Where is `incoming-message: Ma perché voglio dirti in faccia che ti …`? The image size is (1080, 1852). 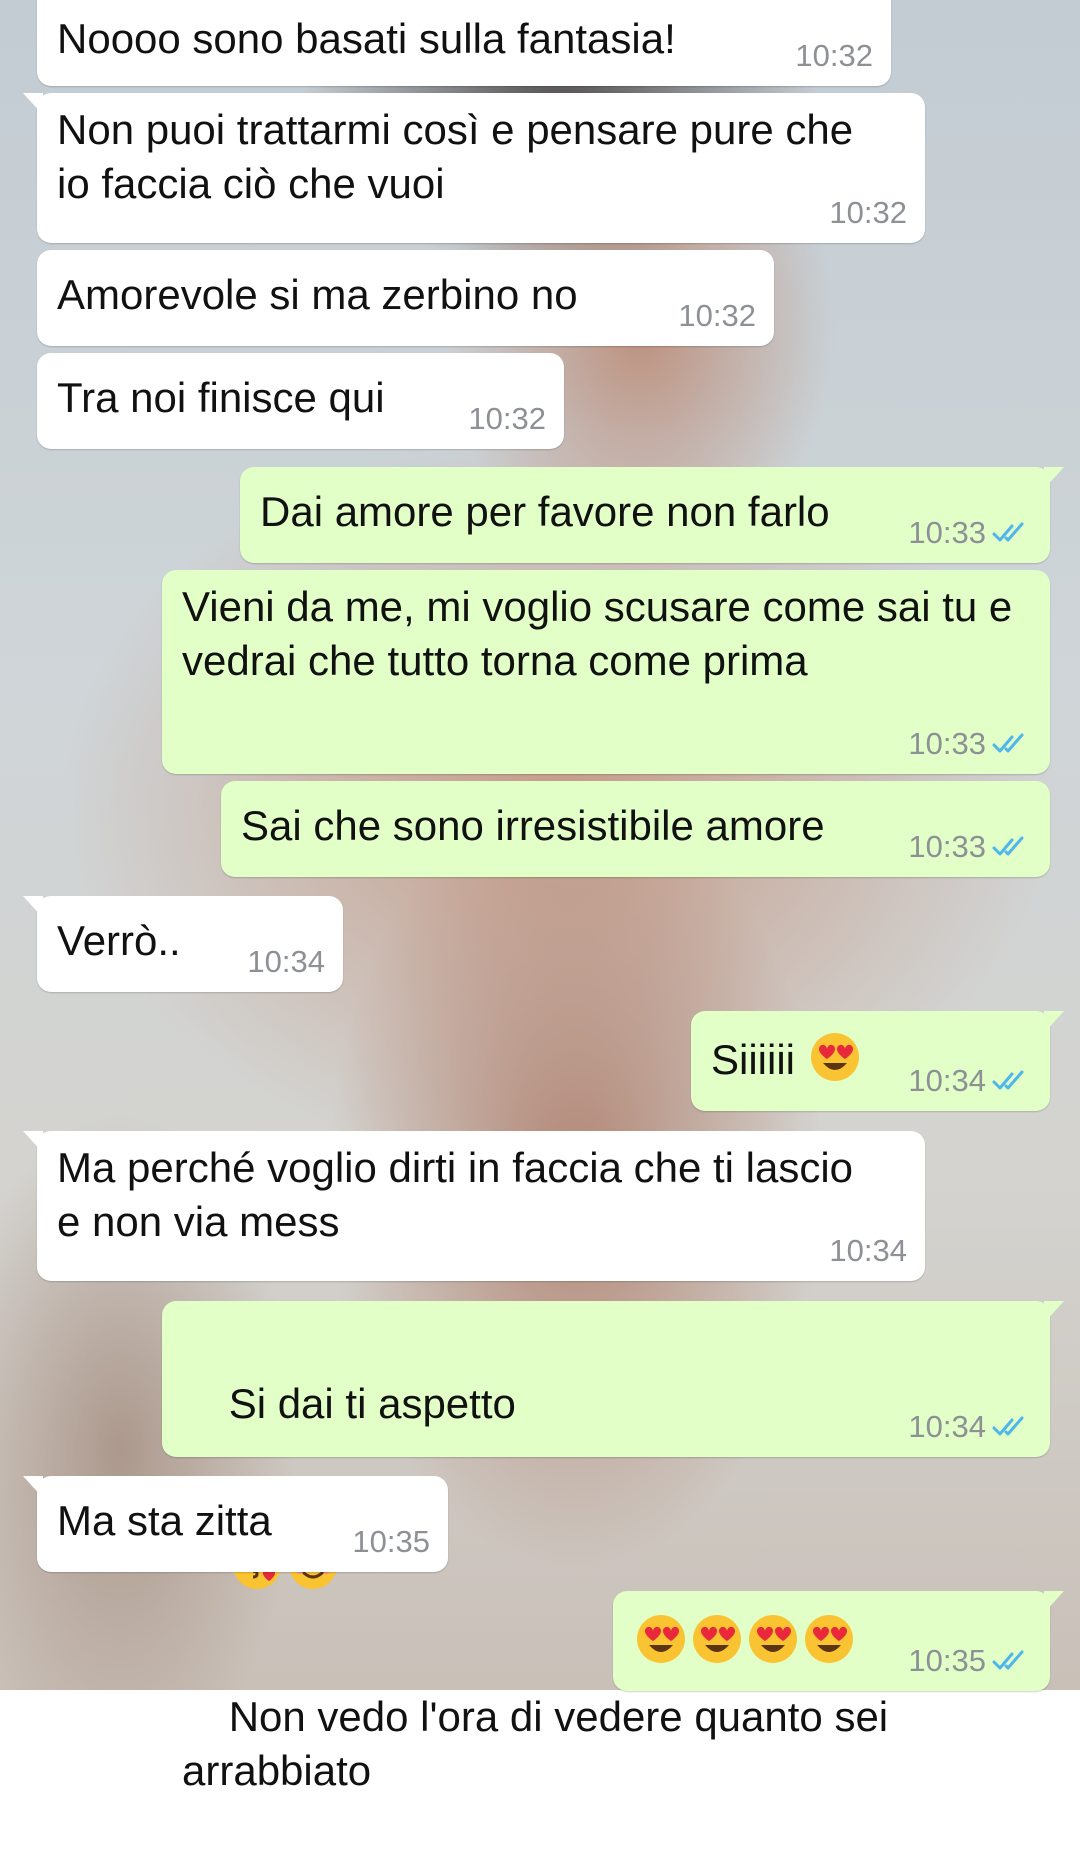 incoming-message: Ma perché voglio dirti in faccia che ti … is located at coordinates (474, 1206).